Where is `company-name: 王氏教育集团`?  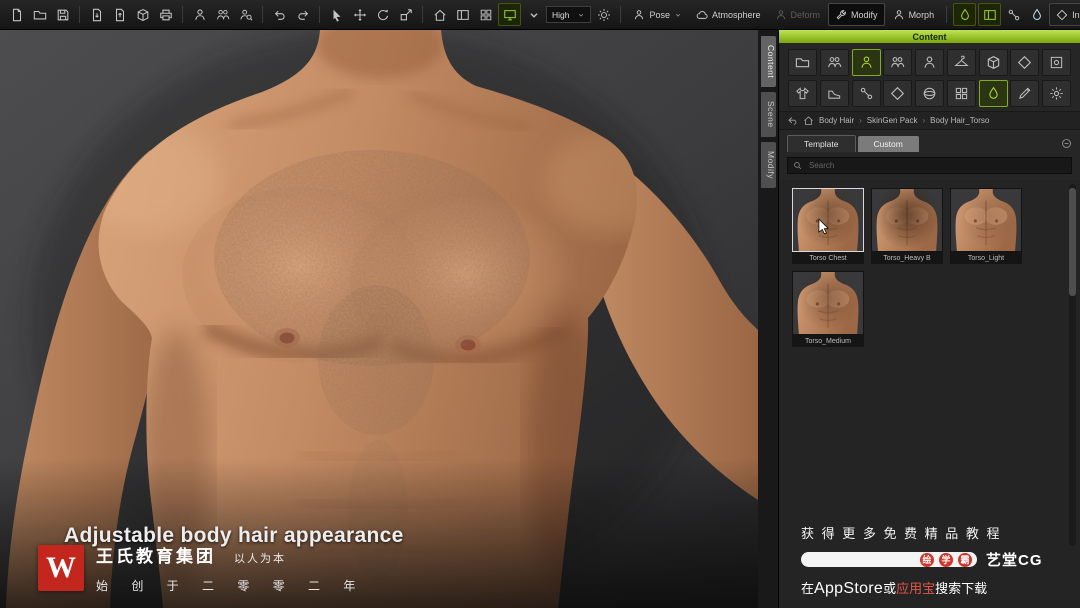
company-name: 王氏教育集团 is located at coordinates (156, 556).